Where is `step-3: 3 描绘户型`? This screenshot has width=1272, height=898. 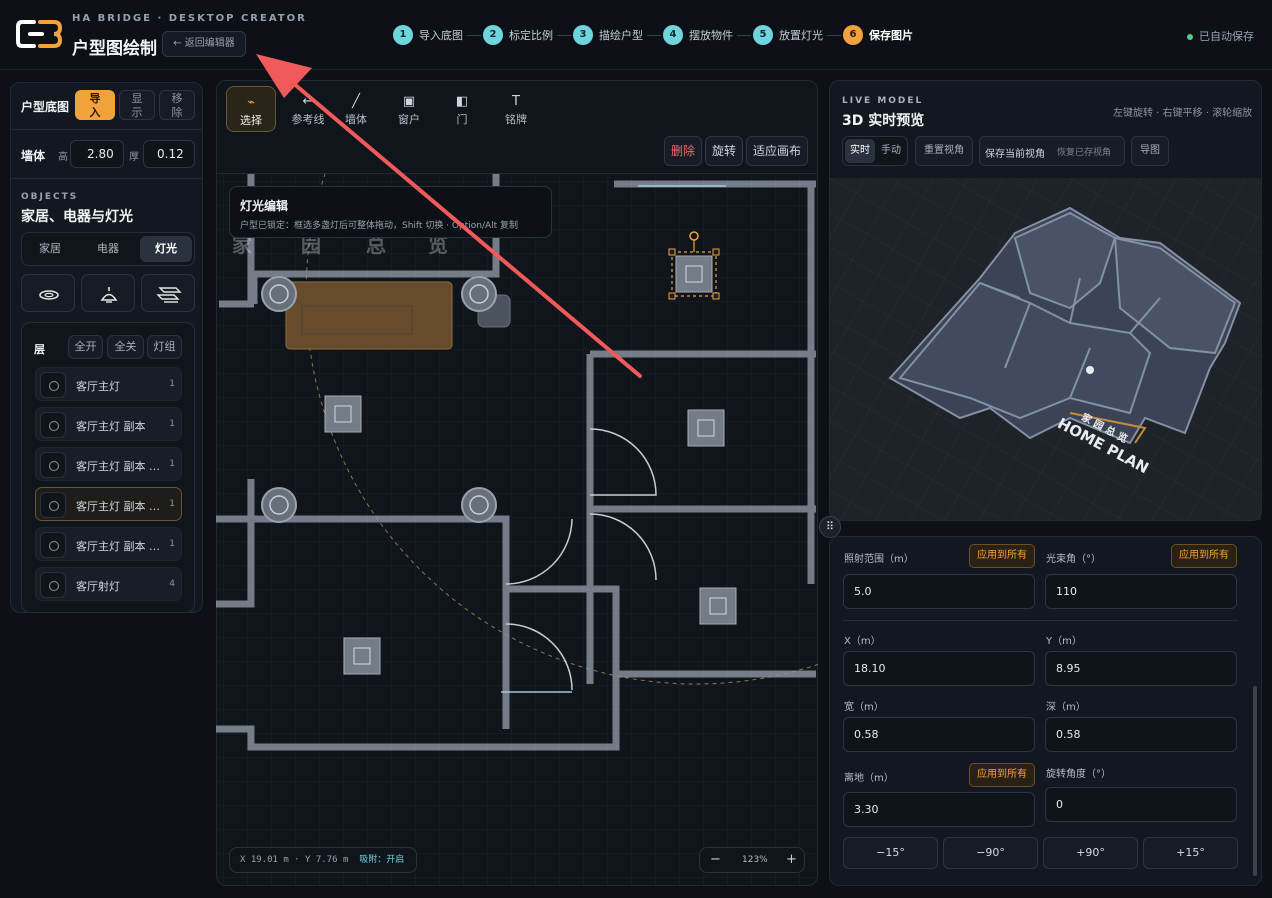
step-3: 3 描绘户型 is located at coordinates (618, 35).